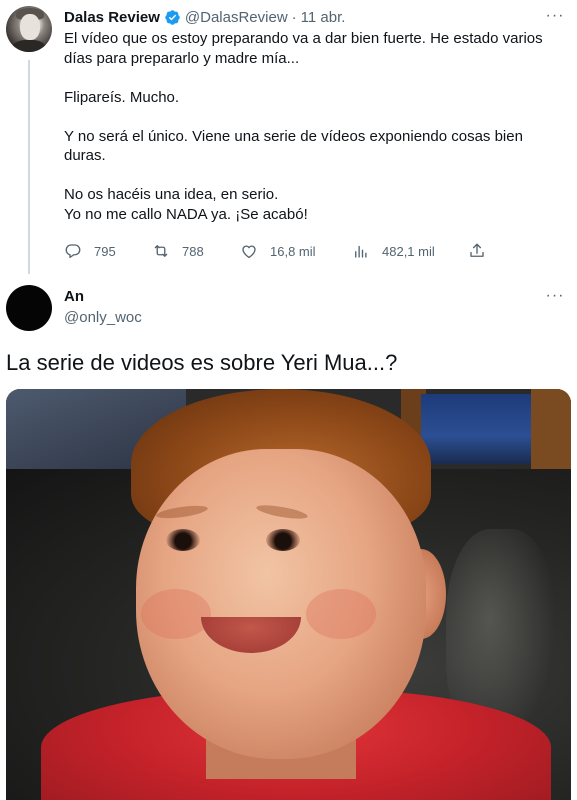 Image resolution: width=577 pixels, height=800 pixels. What do you see at coordinates (361, 251) in the screenshot?
I see `views-icon` at bounding box center [361, 251].